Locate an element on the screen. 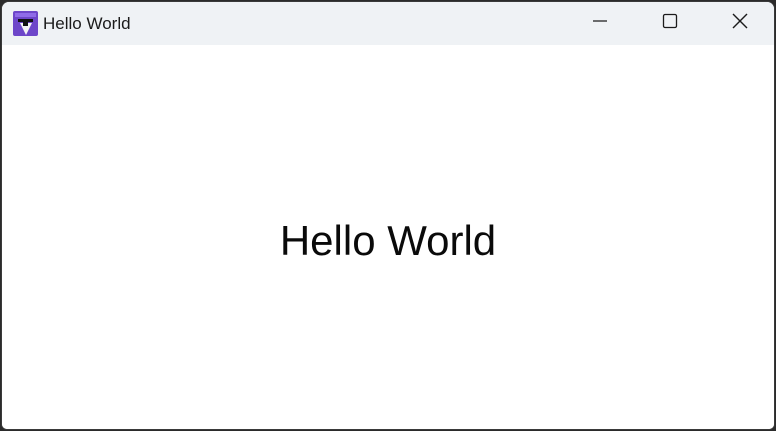 This screenshot has height=431, width=776. close-icon is located at coordinates (740, 23).